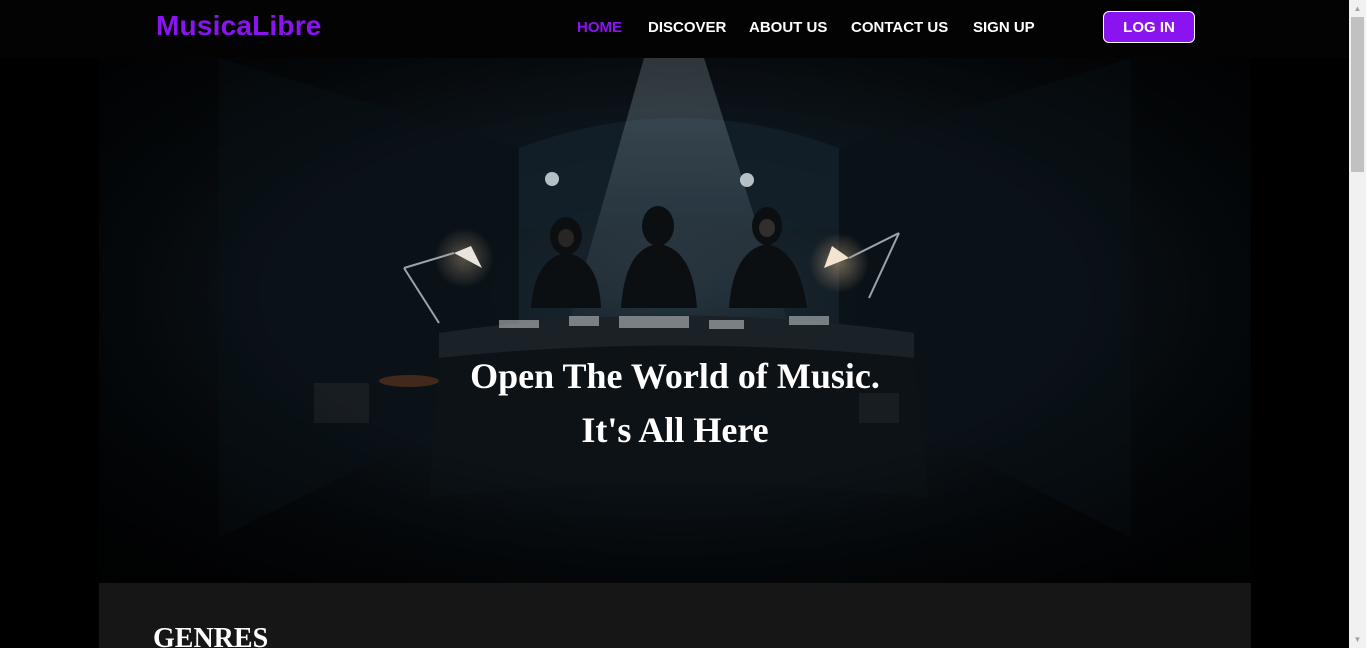 The image size is (1366, 648). Describe the element at coordinates (599, 27) in the screenshot. I see `nav-link-home: HOME` at that location.